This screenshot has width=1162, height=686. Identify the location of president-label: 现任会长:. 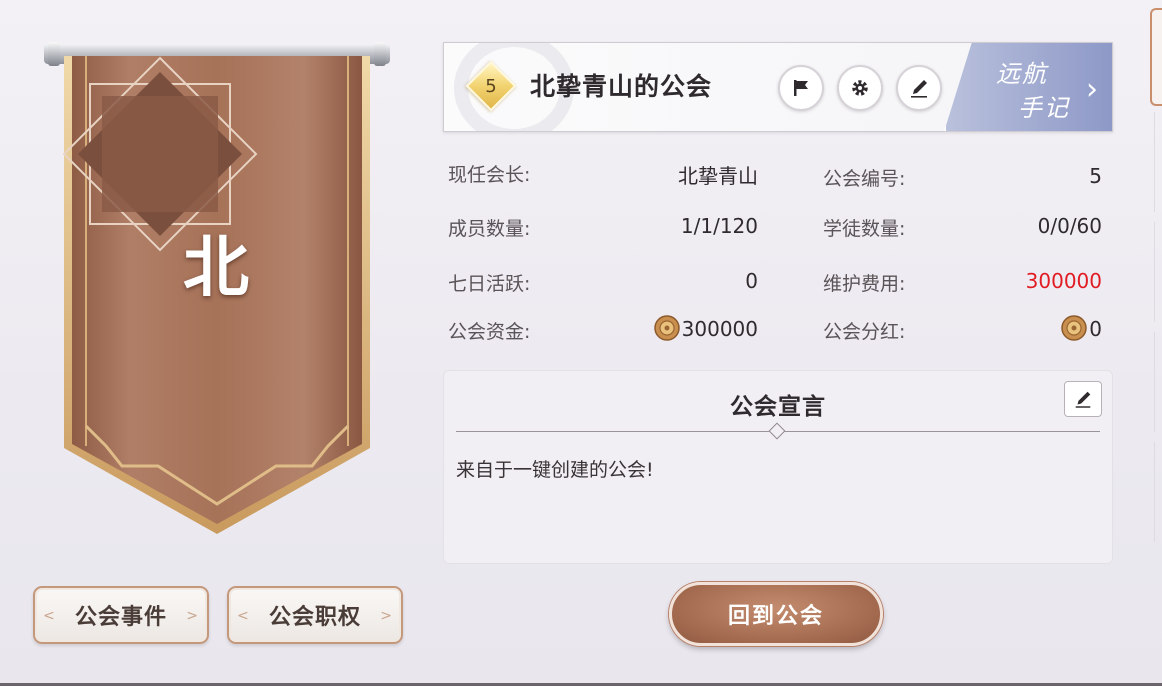
(489, 175).